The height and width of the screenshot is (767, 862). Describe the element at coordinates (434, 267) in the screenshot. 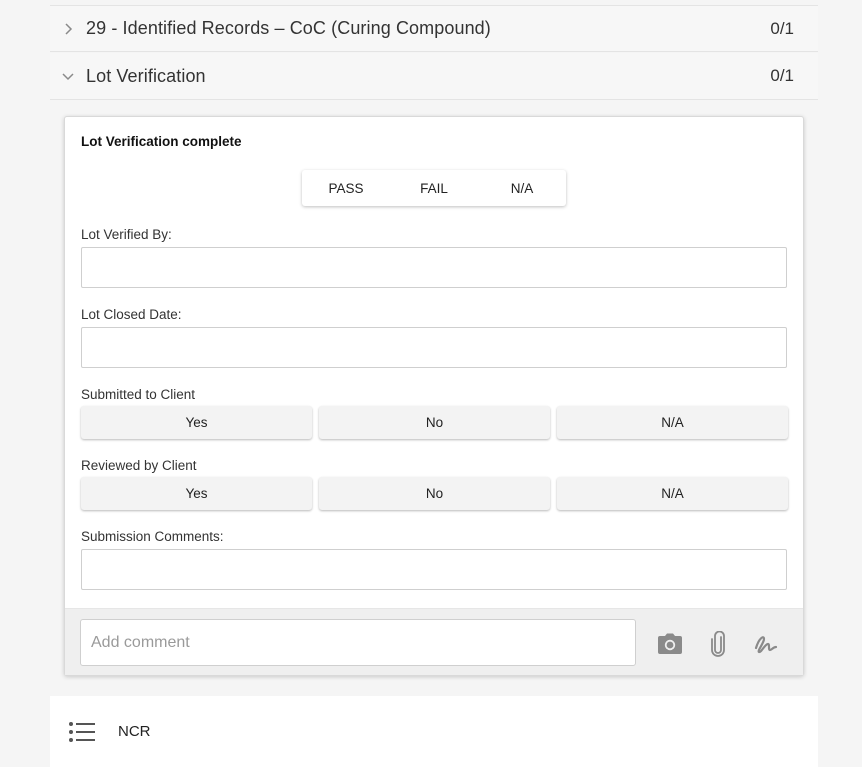

I see `lot-verified-by-input` at that location.